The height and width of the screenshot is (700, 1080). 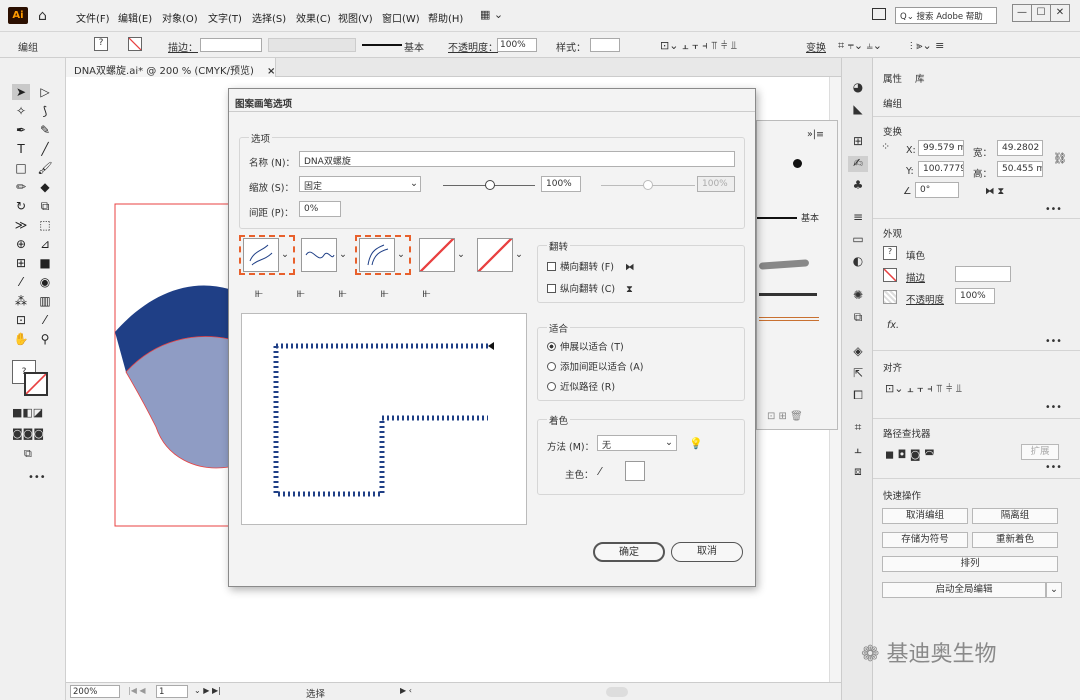 What do you see at coordinates (180, 17) in the screenshot?
I see `menu-object: 对象(O)` at bounding box center [180, 17].